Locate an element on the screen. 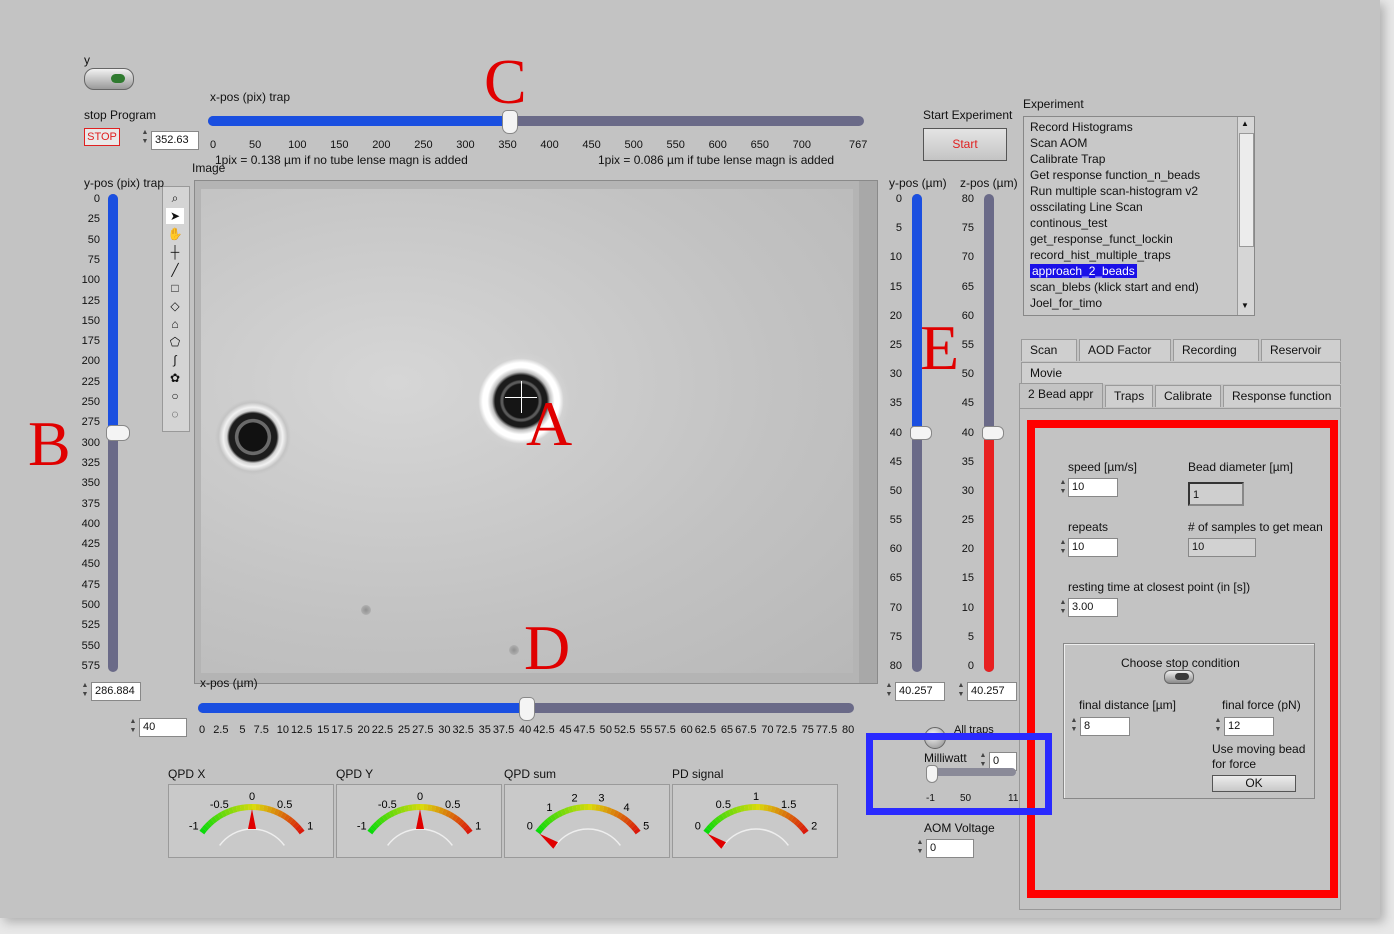 This screenshot has width=1394, height=934. speed-spinner-icon: ▲ ▼ is located at coordinates (1063, 487).